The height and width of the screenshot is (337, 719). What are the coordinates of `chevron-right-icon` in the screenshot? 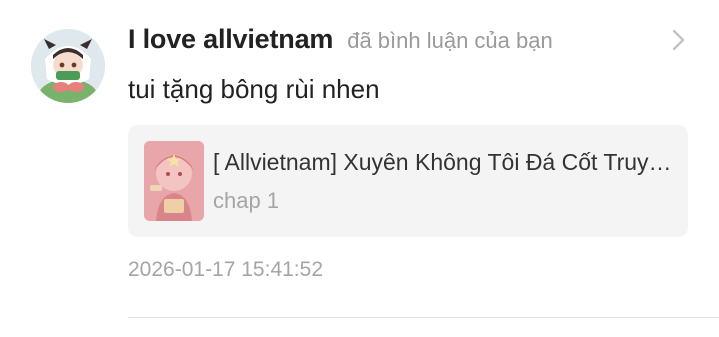 It's located at (679, 40).